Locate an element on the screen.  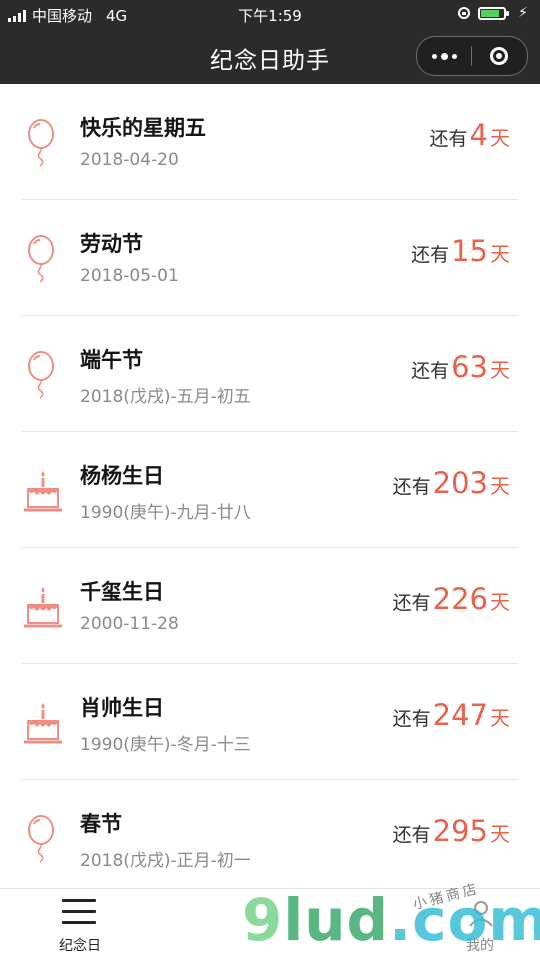
close-miniprogram-button is located at coordinates (499, 56).